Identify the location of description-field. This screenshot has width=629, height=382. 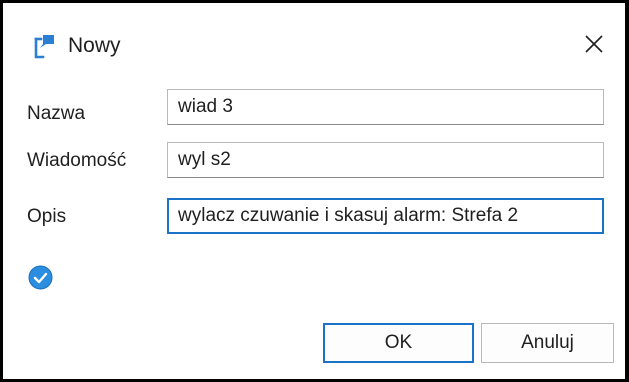
(385, 216).